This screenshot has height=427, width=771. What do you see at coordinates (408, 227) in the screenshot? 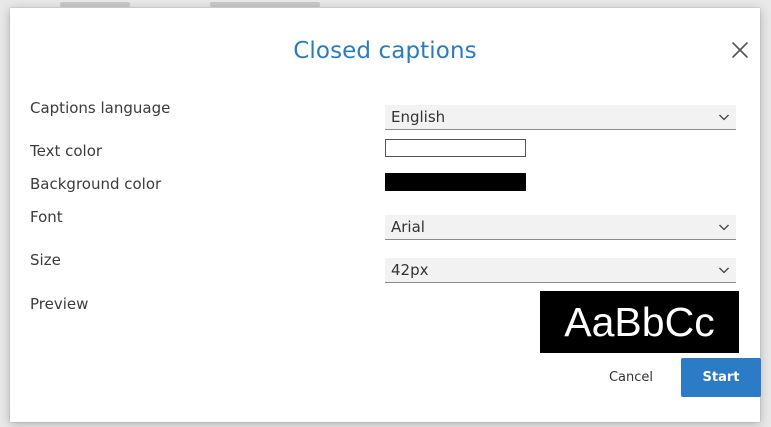
I see `font-value: Arial` at bounding box center [408, 227].